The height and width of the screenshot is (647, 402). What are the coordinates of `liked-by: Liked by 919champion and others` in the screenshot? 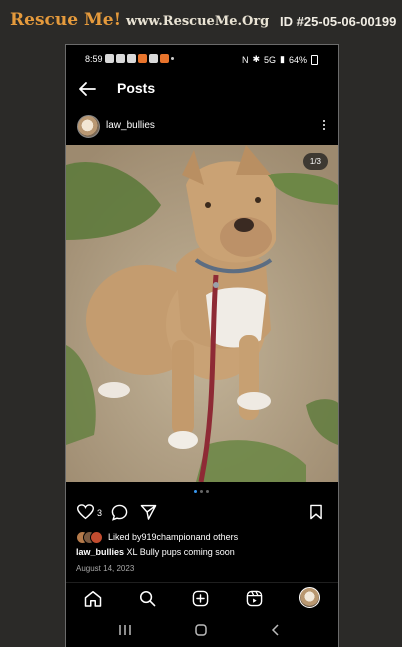 It's located at (157, 537).